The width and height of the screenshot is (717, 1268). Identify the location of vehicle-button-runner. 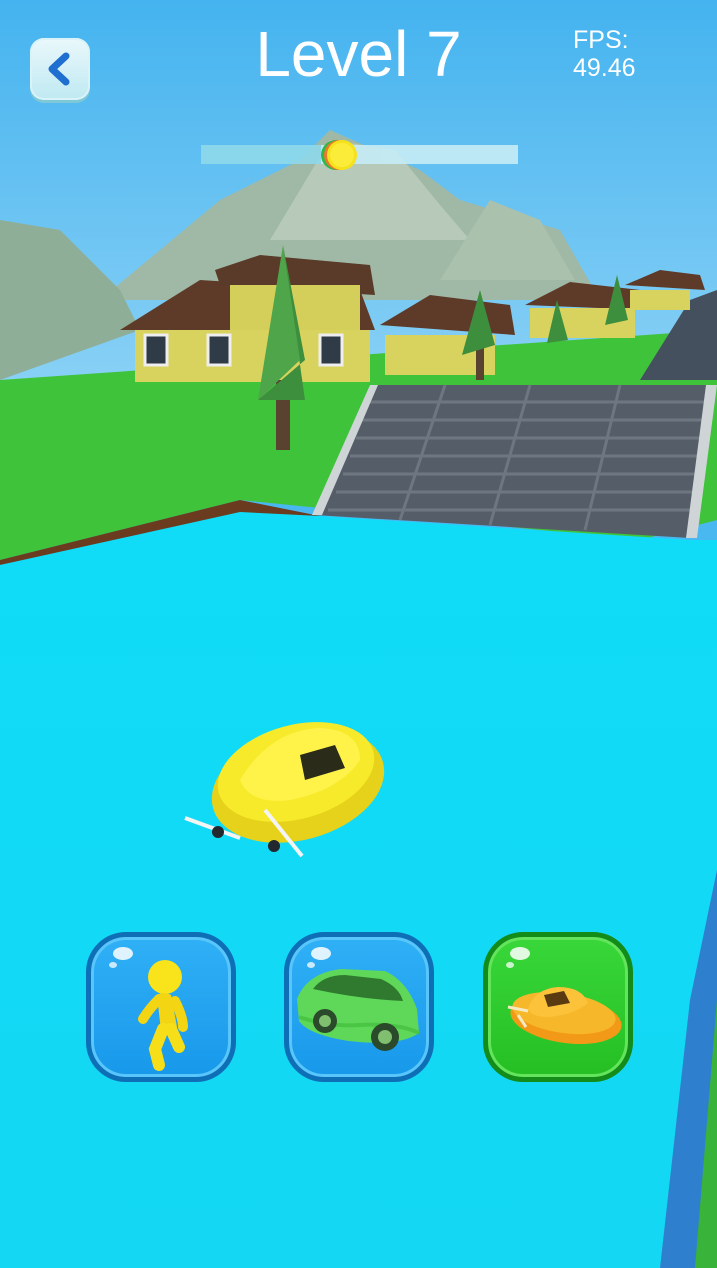
(161, 1007).